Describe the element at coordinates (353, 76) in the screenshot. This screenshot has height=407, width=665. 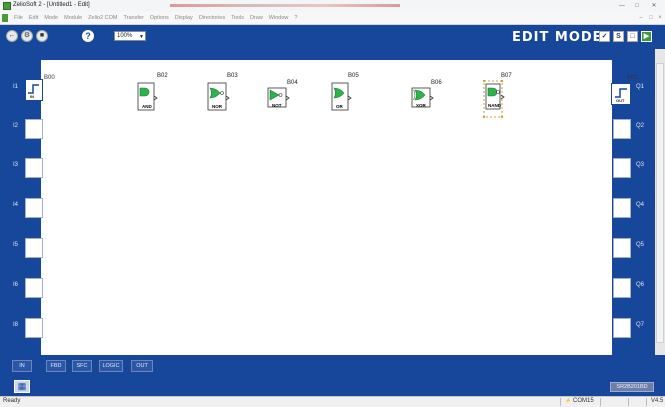
I see `block-id-or: B05` at that location.